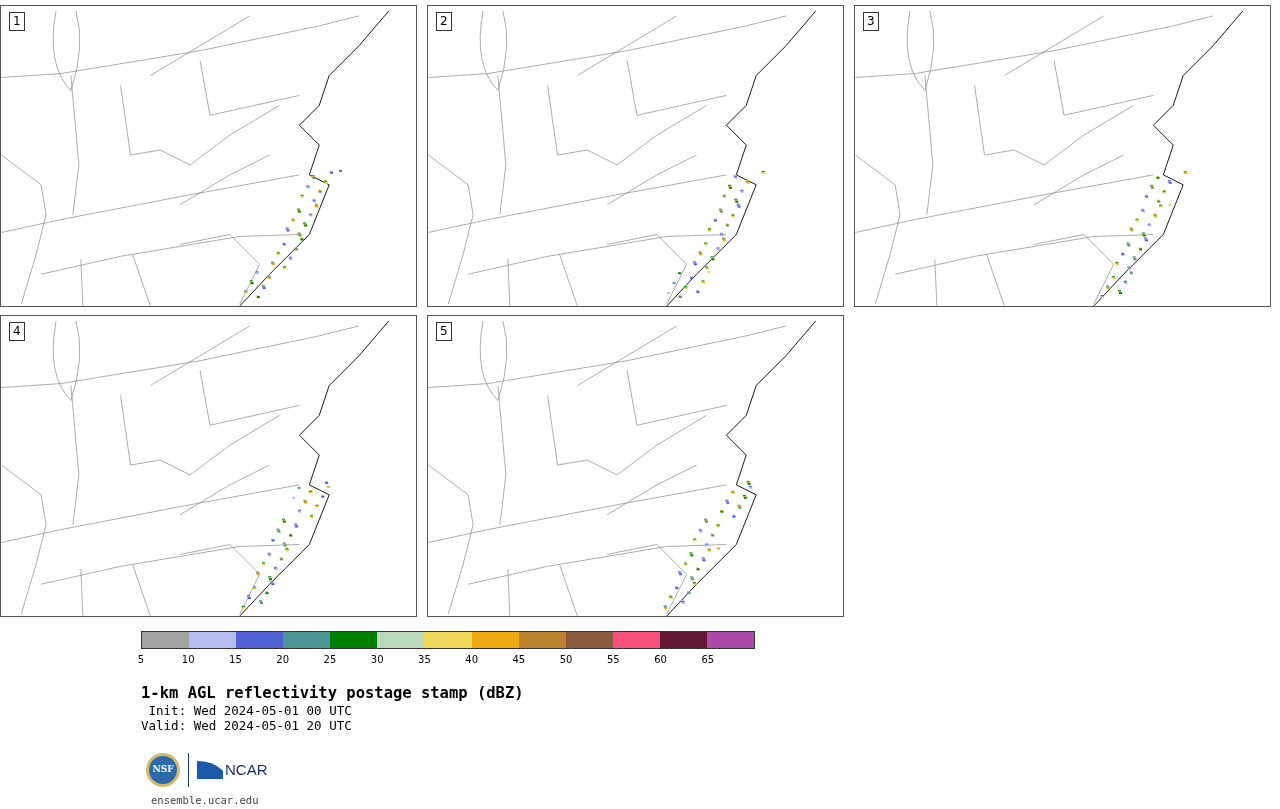 Image resolution: width=1280 pixels, height=809 pixels. Describe the element at coordinates (471, 659) in the screenshot. I see `colorbar-tick-label: 40` at that location.